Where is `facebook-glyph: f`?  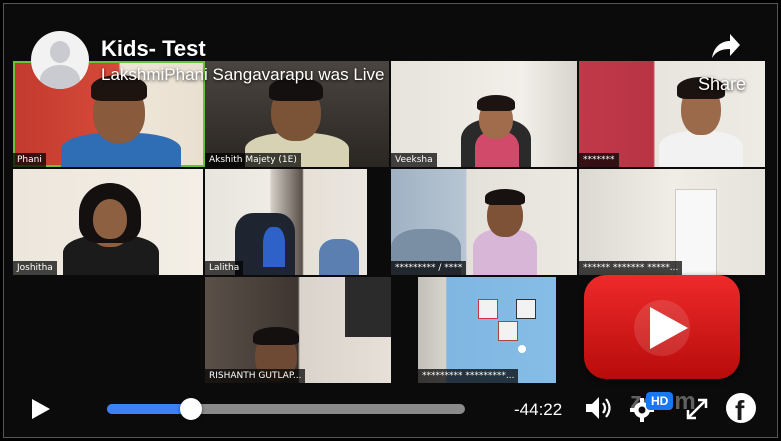
facebook-glyph: f is located at coordinates (740, 409).